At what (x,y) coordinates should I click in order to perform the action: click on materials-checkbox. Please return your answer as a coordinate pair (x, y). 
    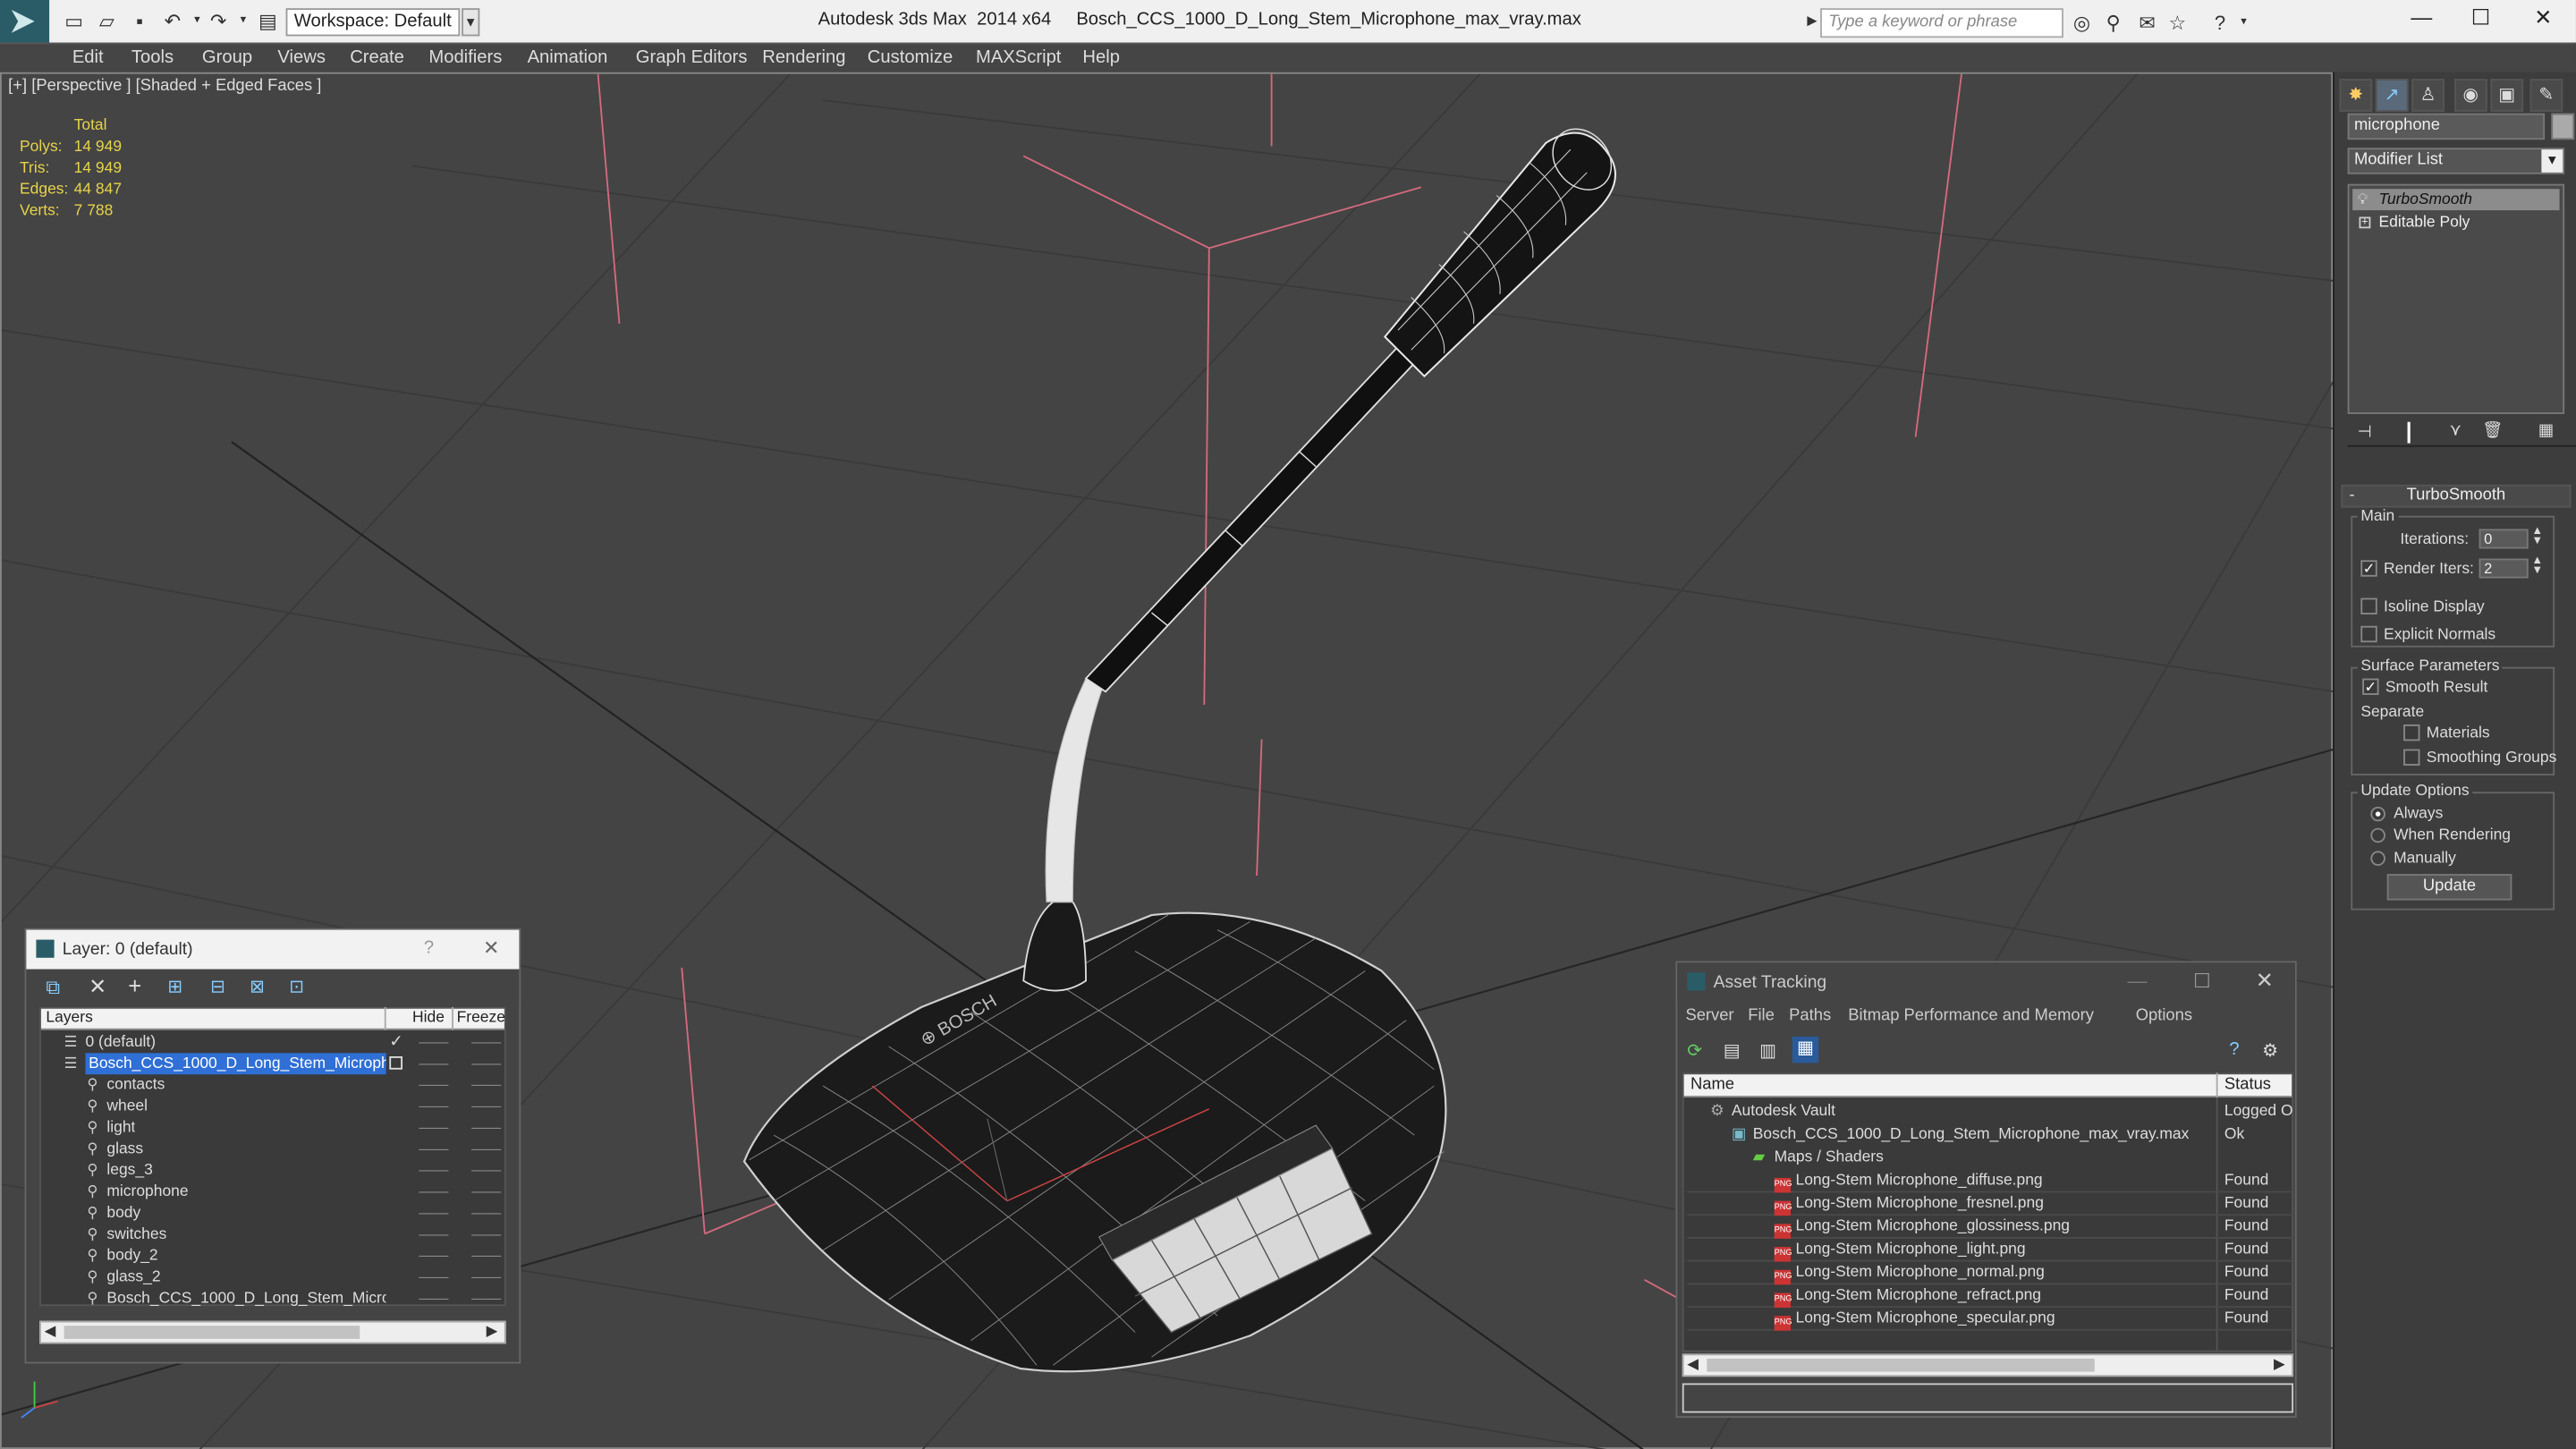
    Looking at the image, I should click on (2411, 732).